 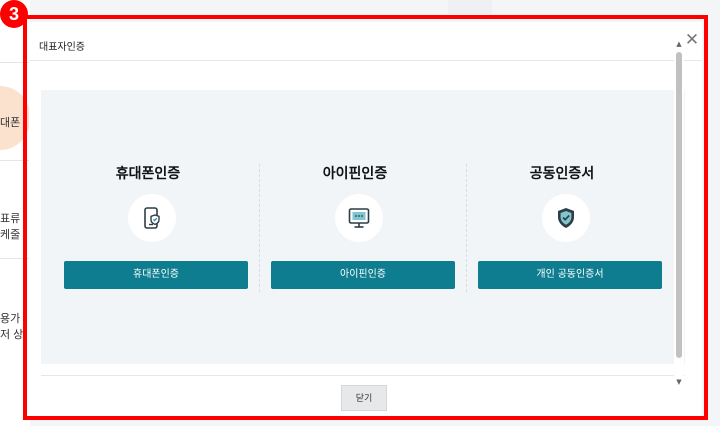 I want to click on phone-shield-icon, so click(x=152, y=218).